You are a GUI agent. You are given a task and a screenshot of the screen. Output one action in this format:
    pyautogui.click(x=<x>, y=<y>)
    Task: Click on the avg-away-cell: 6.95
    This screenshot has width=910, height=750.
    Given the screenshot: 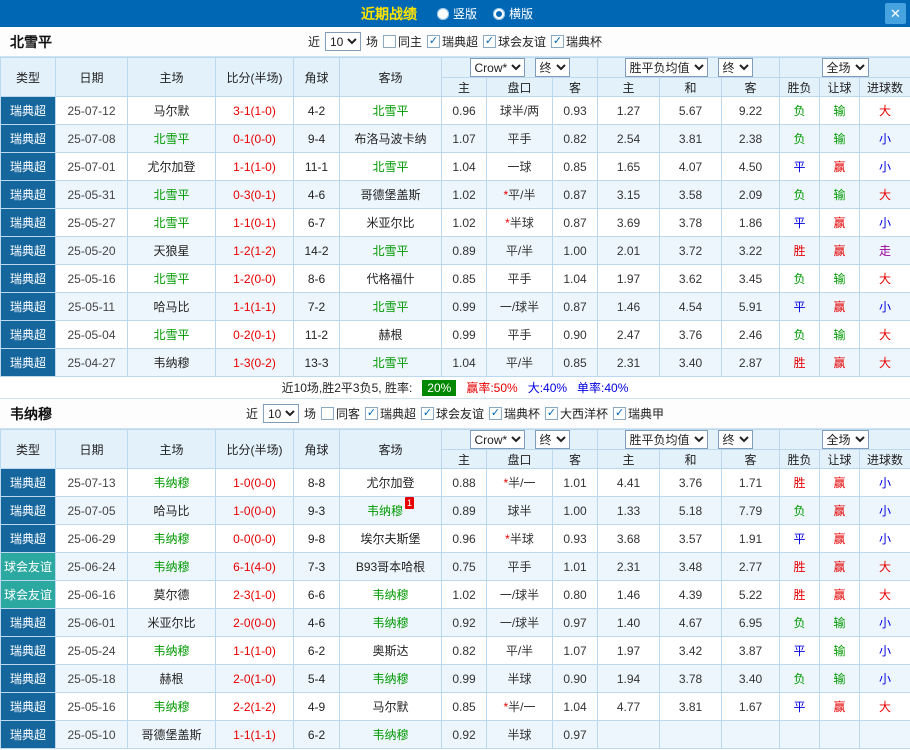 What is the action you would take?
    pyautogui.click(x=751, y=622)
    